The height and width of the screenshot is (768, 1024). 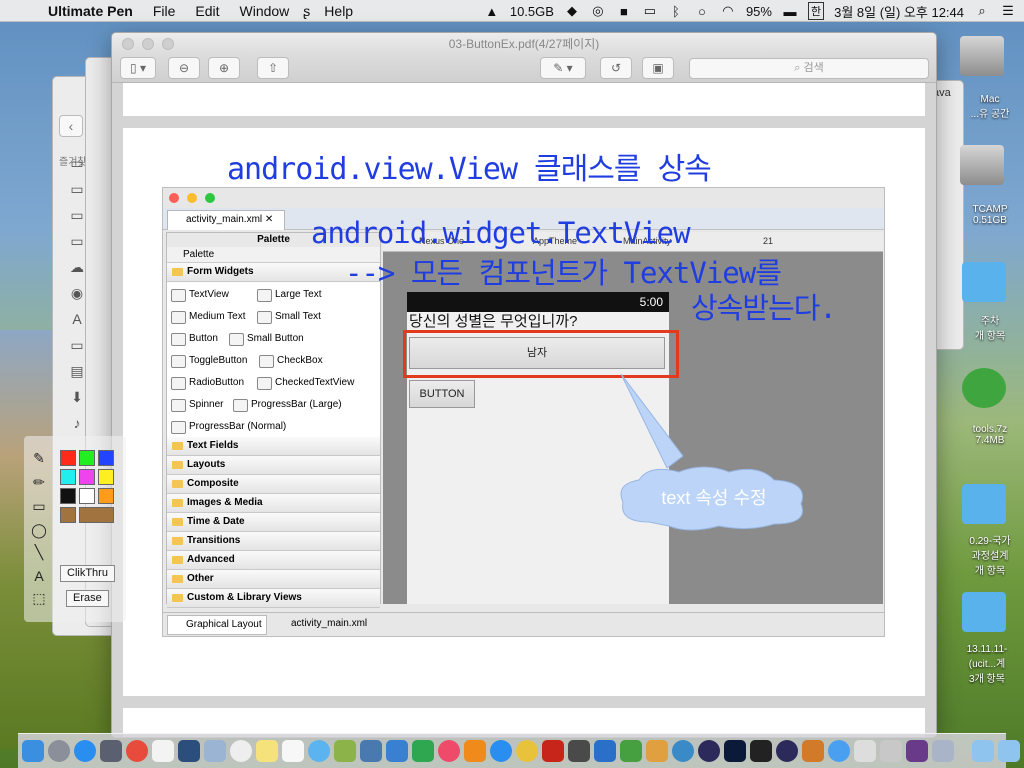 I want to click on selection-icon: ⬚, so click(x=39, y=598).